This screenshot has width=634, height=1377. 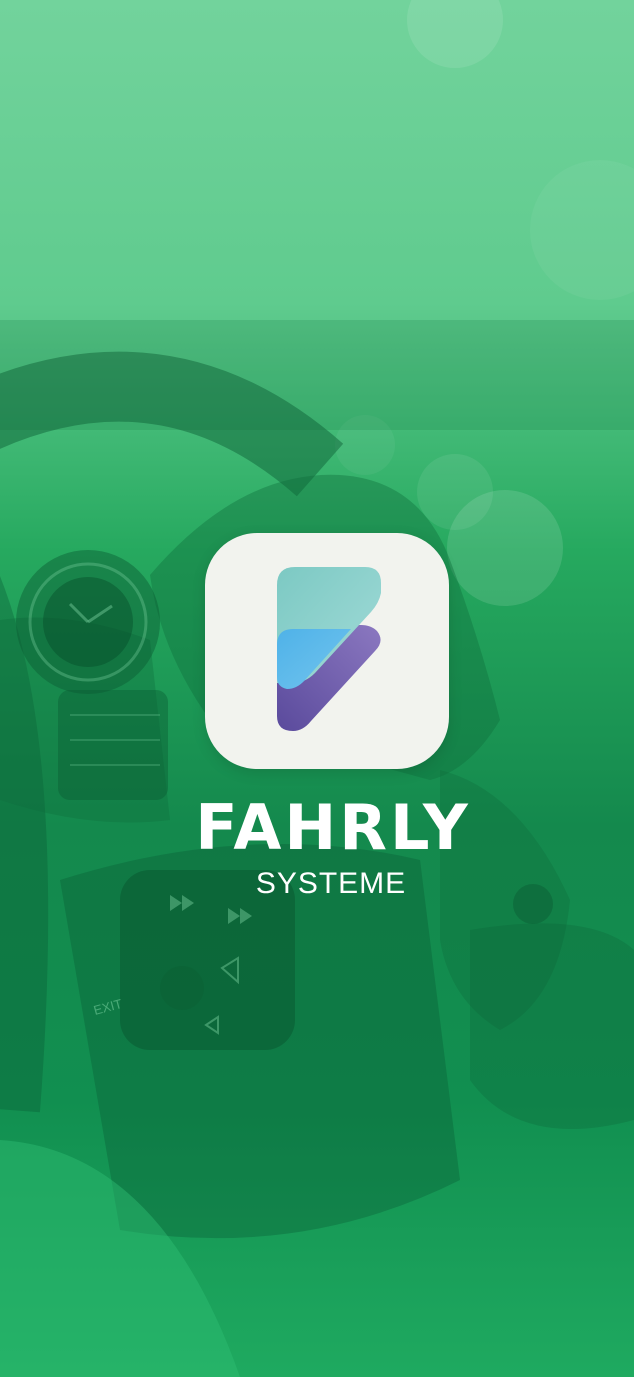 I want to click on brand-subtitle: SYSTEME, so click(x=331, y=883).